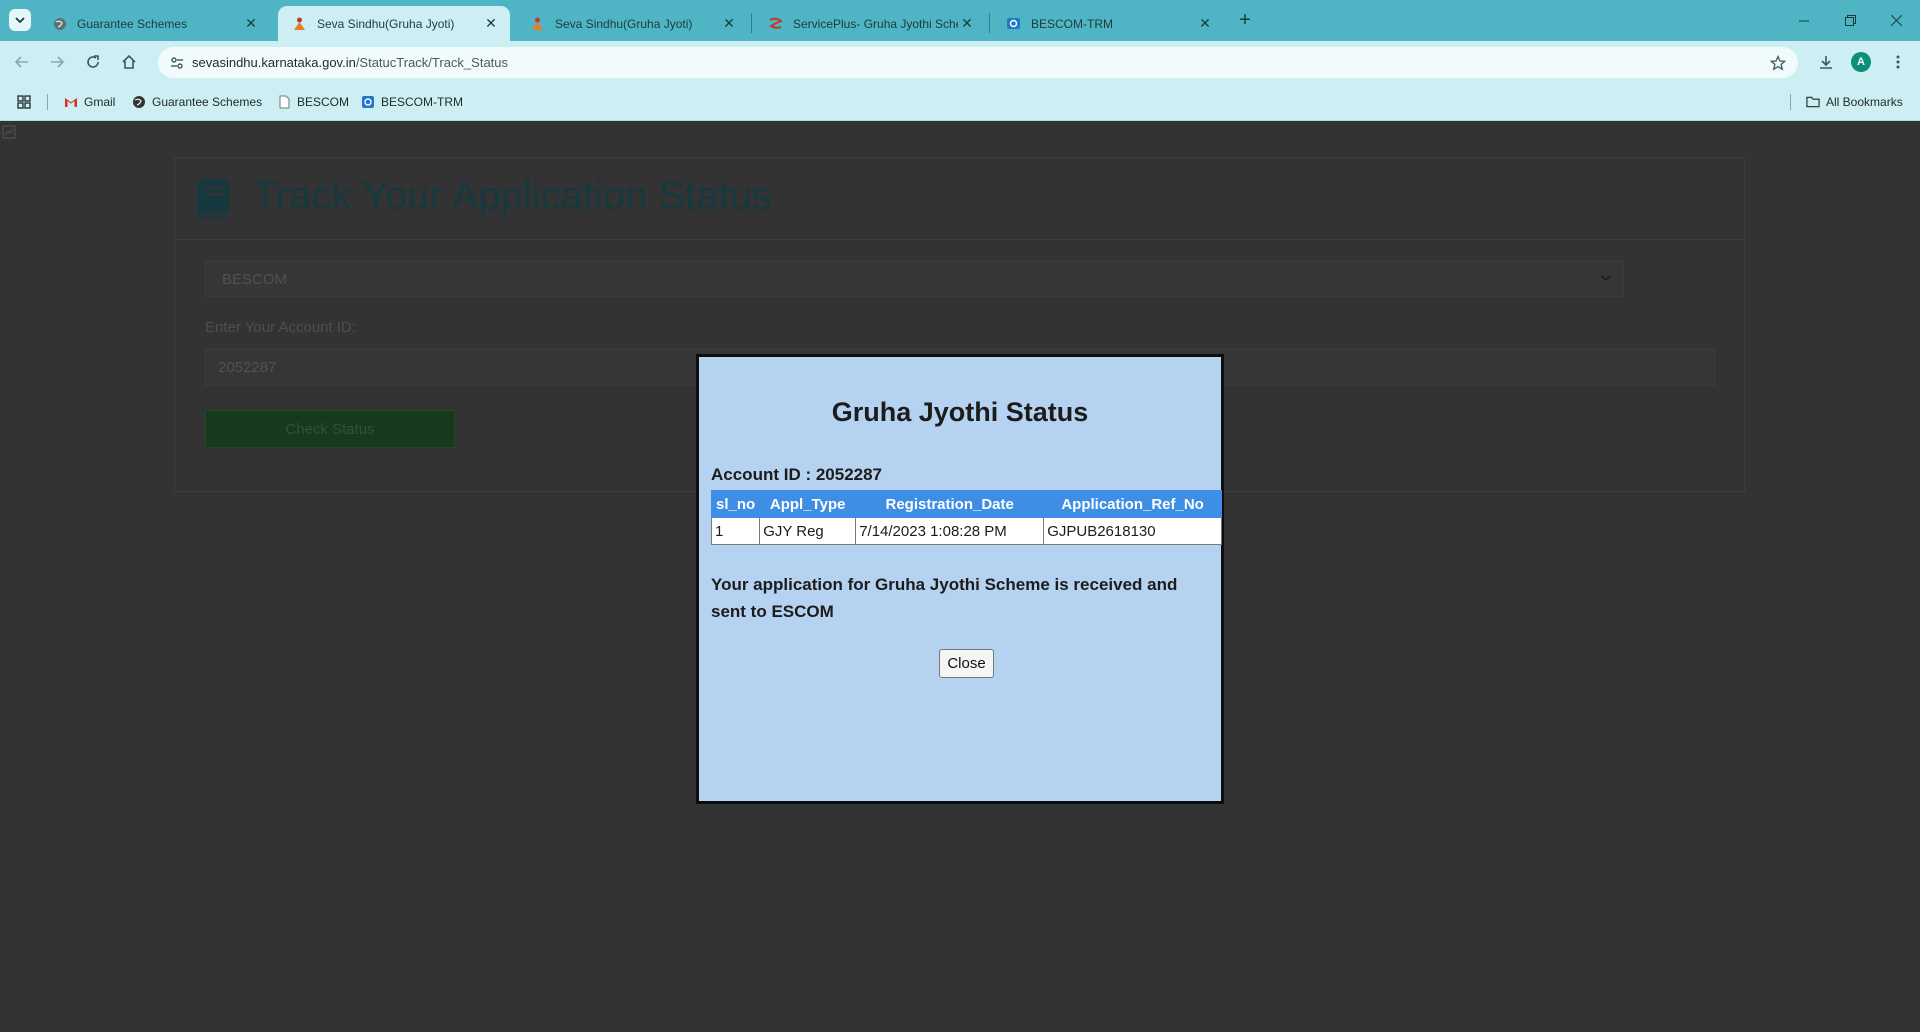 The height and width of the screenshot is (1032, 1920). What do you see at coordinates (1245, 20) in the screenshot?
I see `new-tab-button: +` at bounding box center [1245, 20].